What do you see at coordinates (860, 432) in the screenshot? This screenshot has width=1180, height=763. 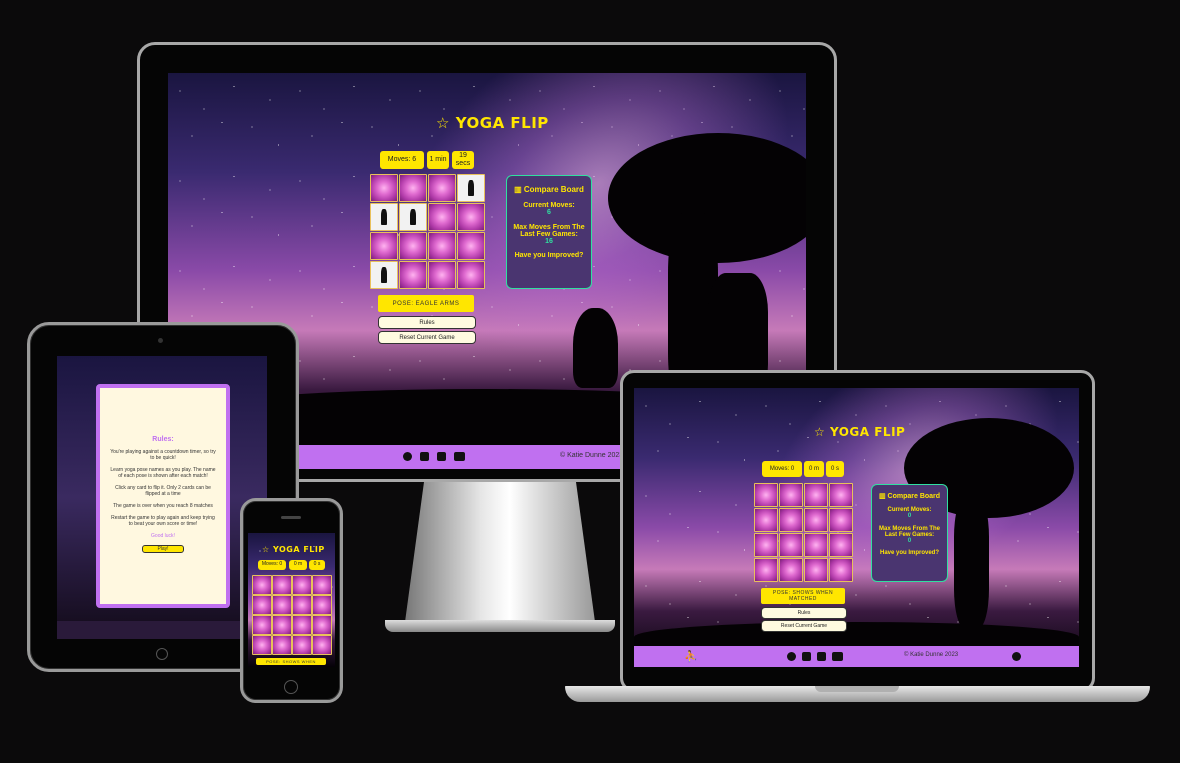 I see `laptop-game-title: ☆ YOGA FLIP` at bounding box center [860, 432].